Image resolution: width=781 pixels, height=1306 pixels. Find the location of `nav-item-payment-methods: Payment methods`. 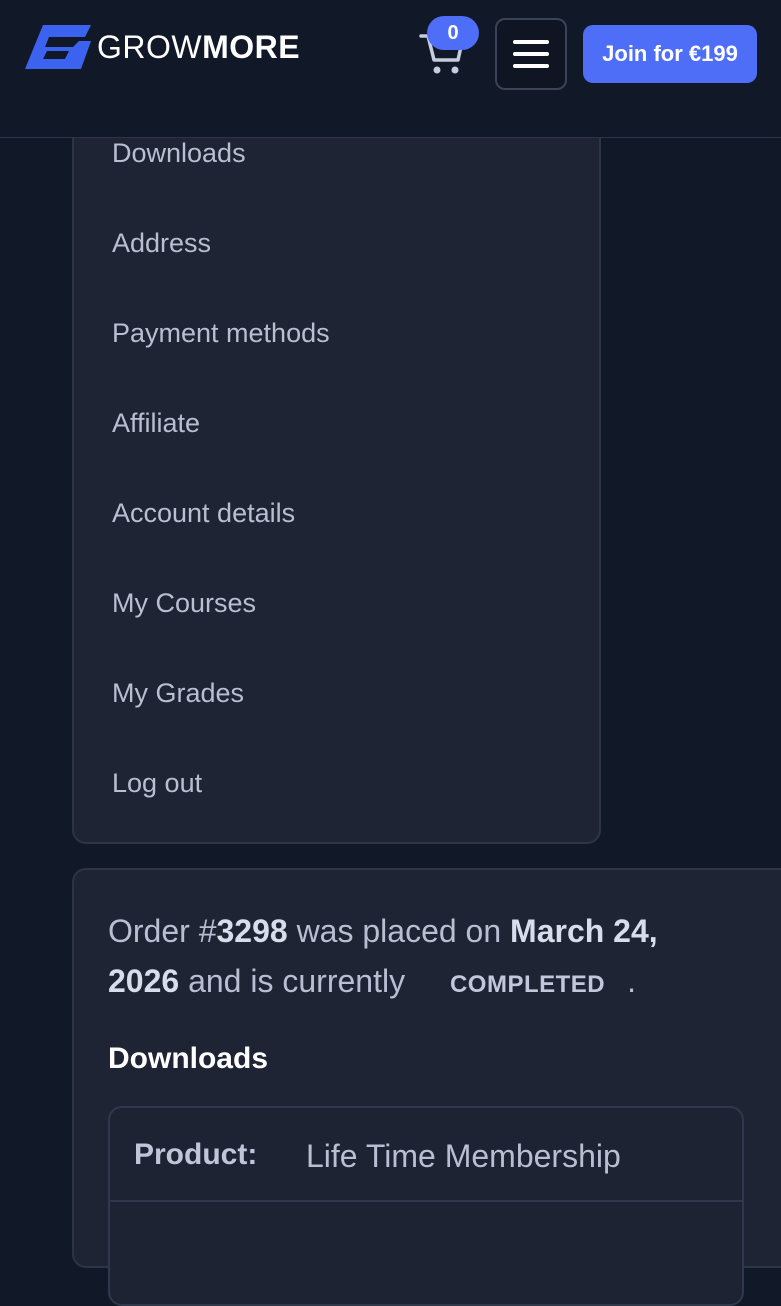

nav-item-payment-methods: Payment methods is located at coordinates (221, 333).